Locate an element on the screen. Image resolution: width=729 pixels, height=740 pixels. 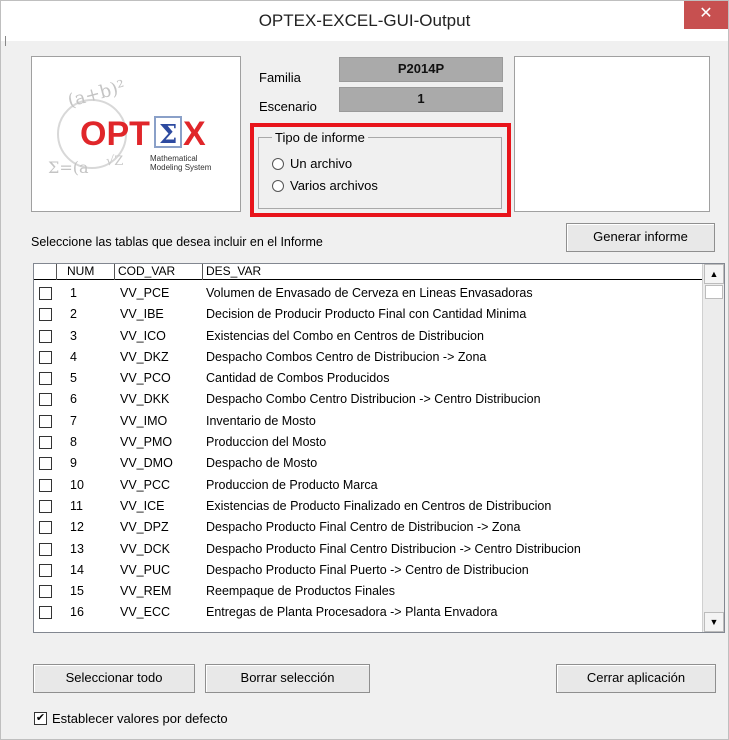
logo-tagline-2: Modeling System is located at coordinates (181, 167).